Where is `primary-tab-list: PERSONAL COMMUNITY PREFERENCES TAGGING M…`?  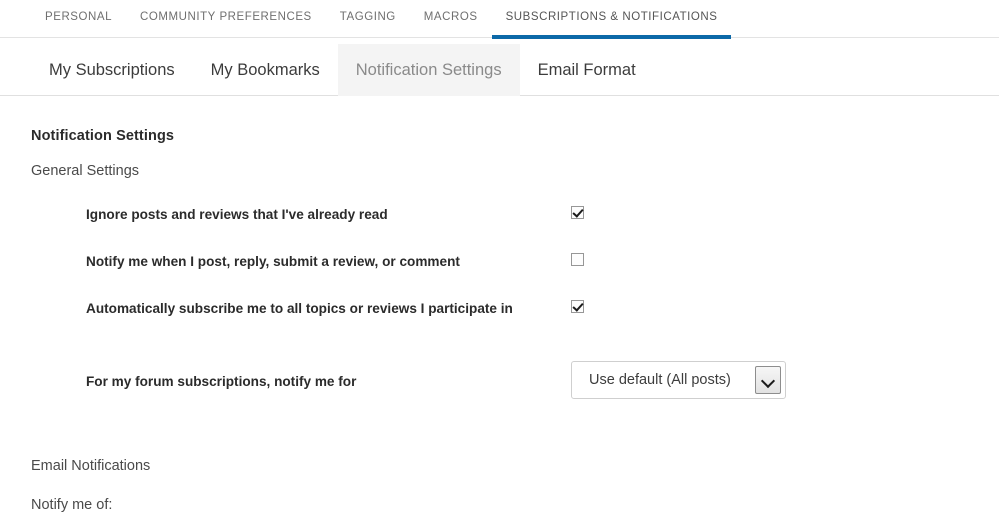 primary-tab-list: PERSONAL COMMUNITY PREFERENCES TAGGING M… is located at coordinates (381, 19).